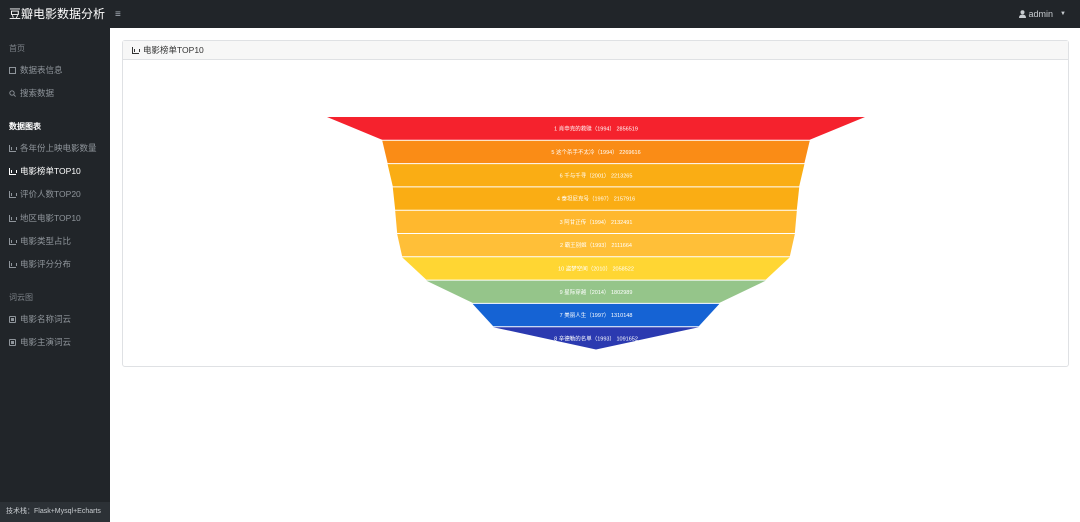  I want to click on funnel-label-9: 9 星际穿越（2014） 1802989, so click(596, 292).